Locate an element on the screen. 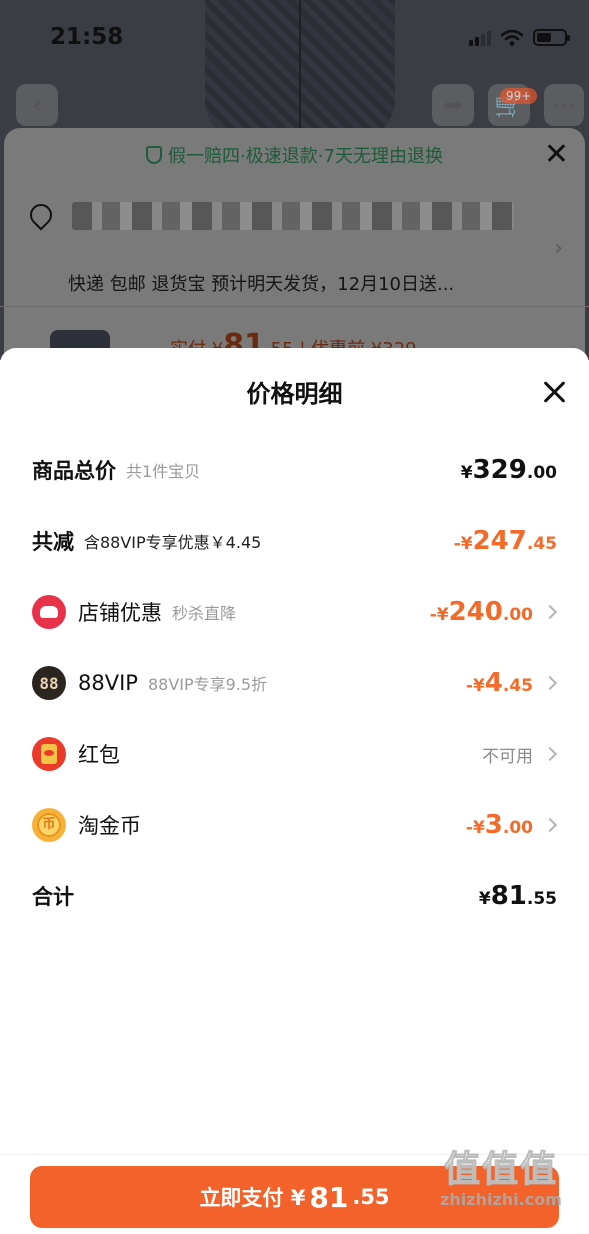 The width and height of the screenshot is (589, 1234). coin-icon: 币 is located at coordinates (49, 825).